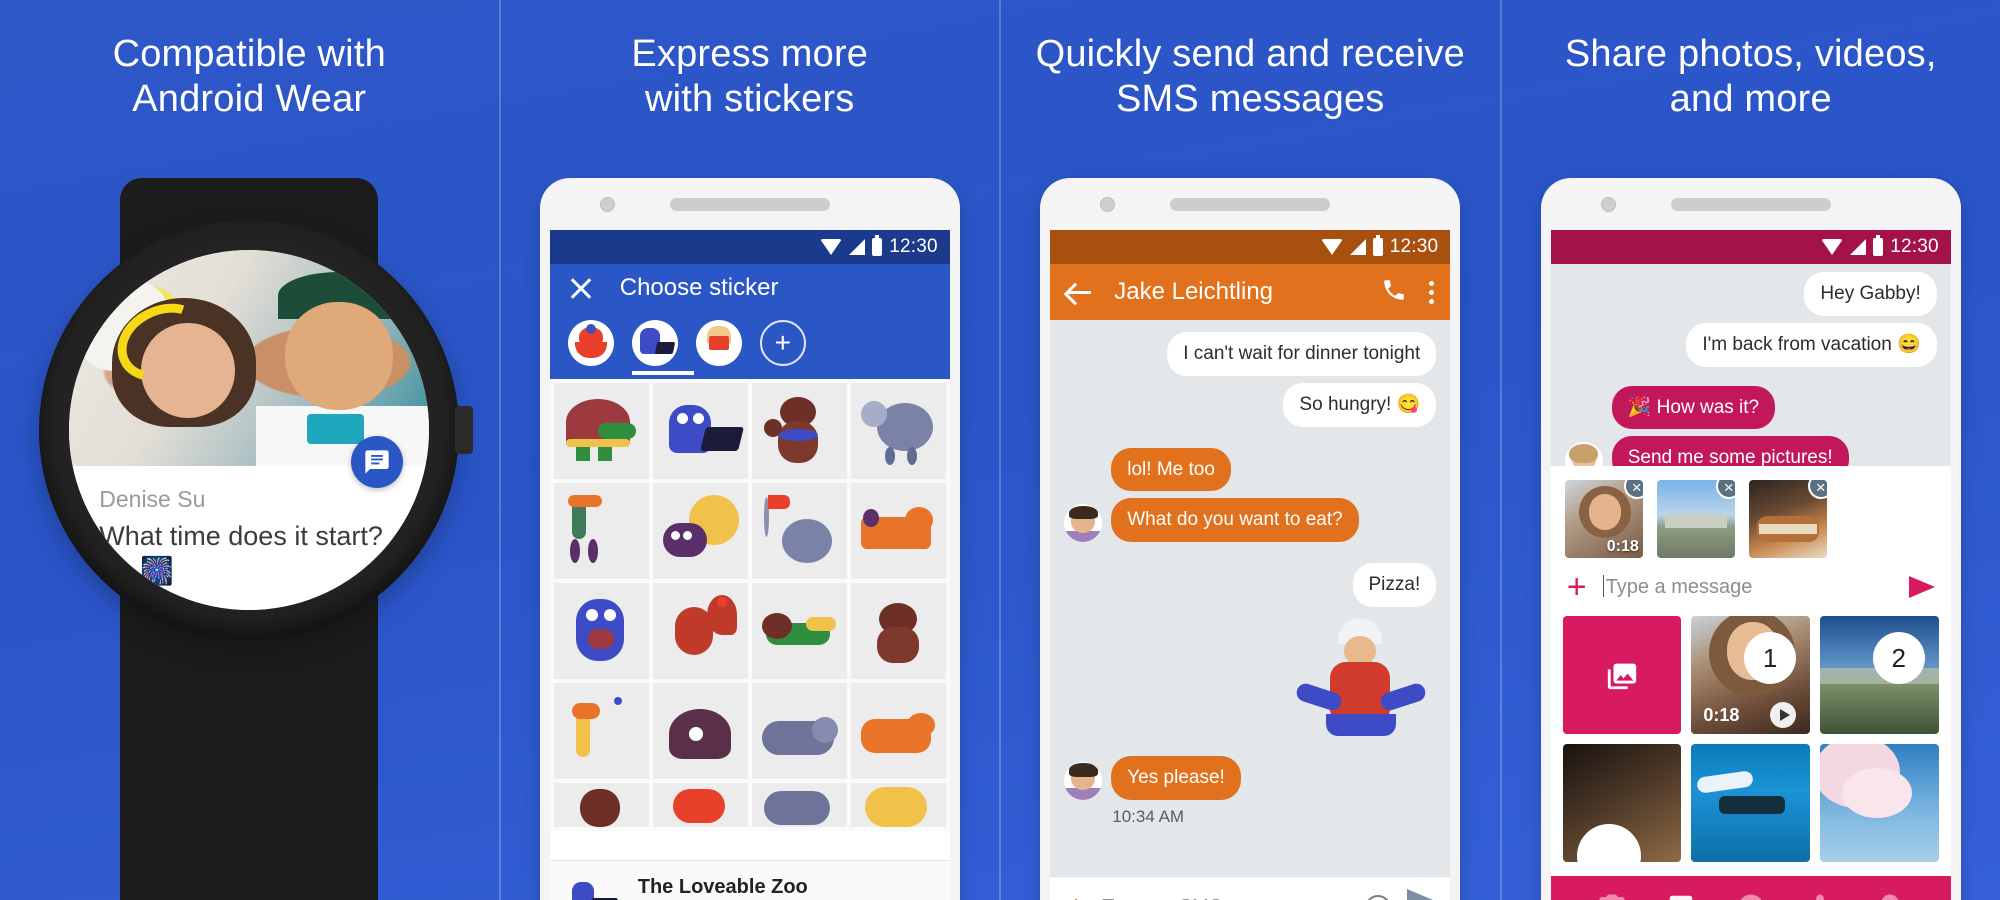 The width and height of the screenshot is (2000, 900). I want to click on gallery-icon, so click(1681, 896).